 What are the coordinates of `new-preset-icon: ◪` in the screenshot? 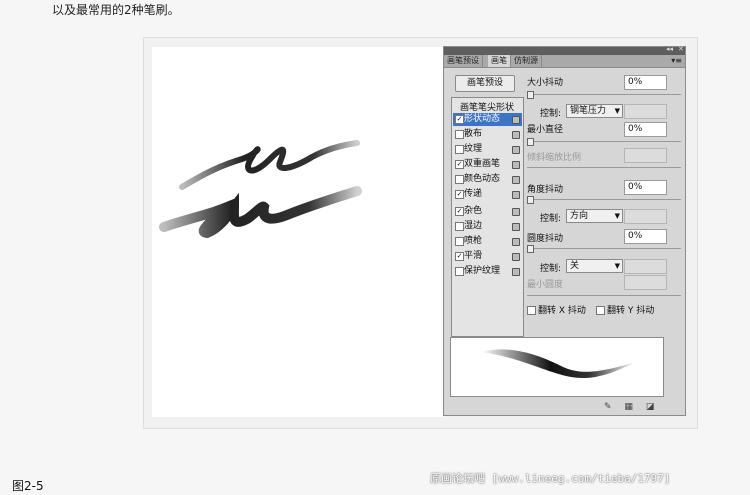 It's located at (650, 407).